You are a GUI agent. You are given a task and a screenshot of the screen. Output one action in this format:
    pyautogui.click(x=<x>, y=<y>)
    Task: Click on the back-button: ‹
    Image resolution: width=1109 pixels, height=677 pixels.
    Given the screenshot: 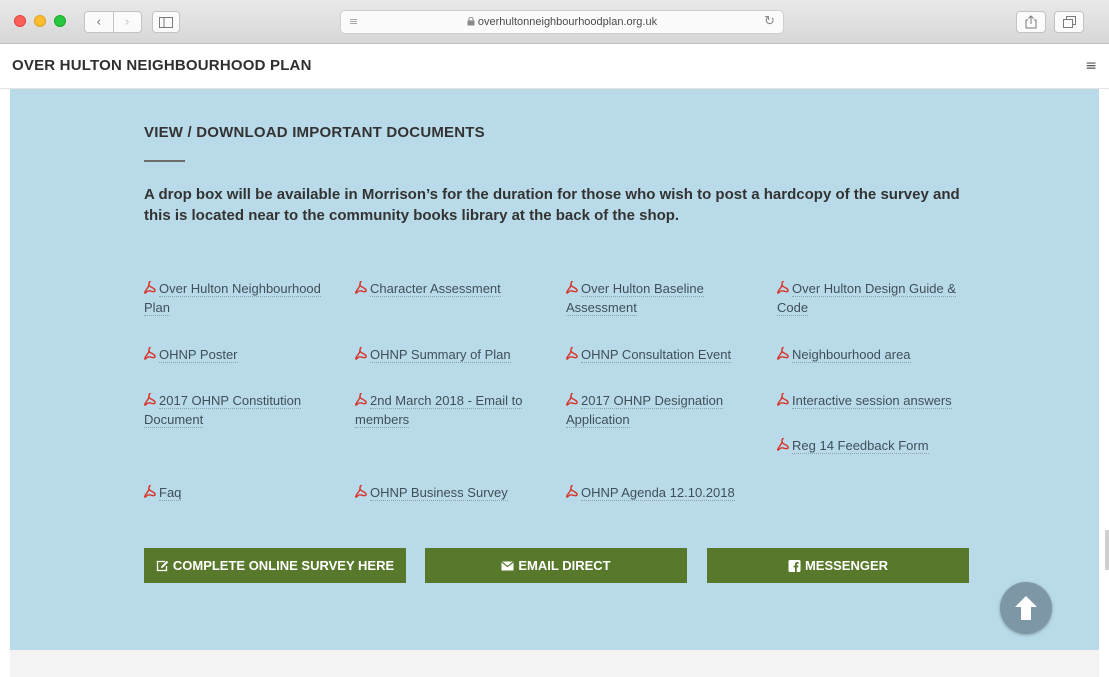 What is the action you would take?
    pyautogui.click(x=99, y=22)
    